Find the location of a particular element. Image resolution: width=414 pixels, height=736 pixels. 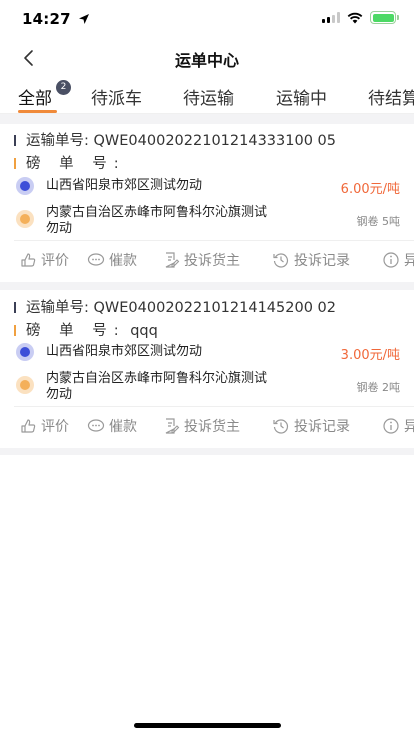

freight-price: 6.00元/吨 is located at coordinates (370, 189).